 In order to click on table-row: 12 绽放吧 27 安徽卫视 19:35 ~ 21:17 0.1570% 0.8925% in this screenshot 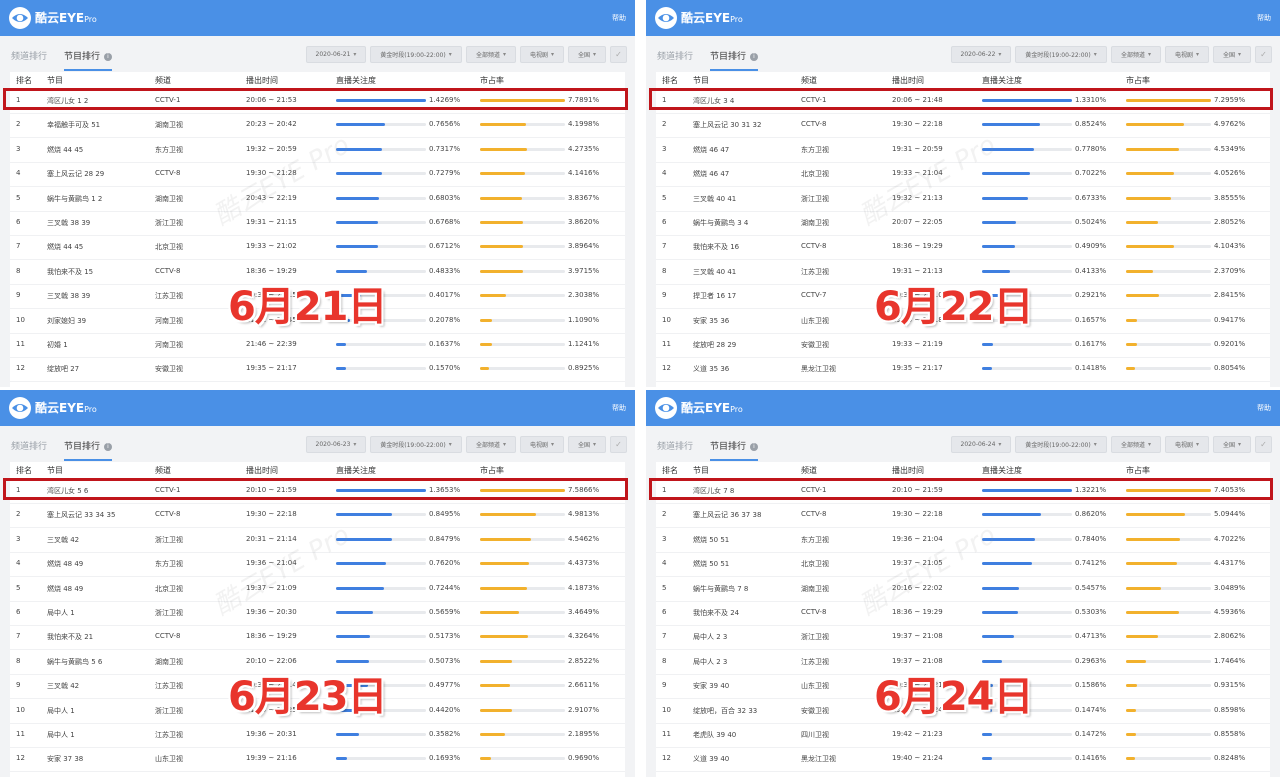, I will do `click(317, 370)`.